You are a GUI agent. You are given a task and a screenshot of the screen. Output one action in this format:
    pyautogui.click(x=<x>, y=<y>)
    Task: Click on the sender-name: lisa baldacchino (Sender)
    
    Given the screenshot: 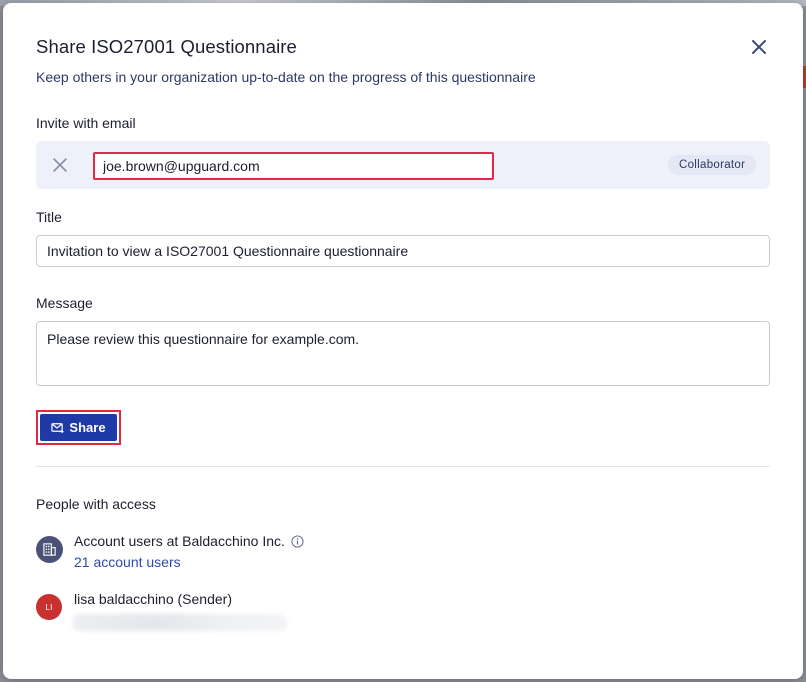 What is the action you would take?
    pyautogui.click(x=153, y=599)
    